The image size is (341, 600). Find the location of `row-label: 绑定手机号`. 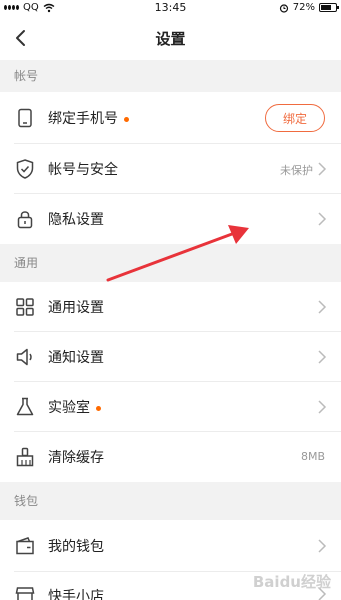

row-label: 绑定手机号 is located at coordinates (88, 118).